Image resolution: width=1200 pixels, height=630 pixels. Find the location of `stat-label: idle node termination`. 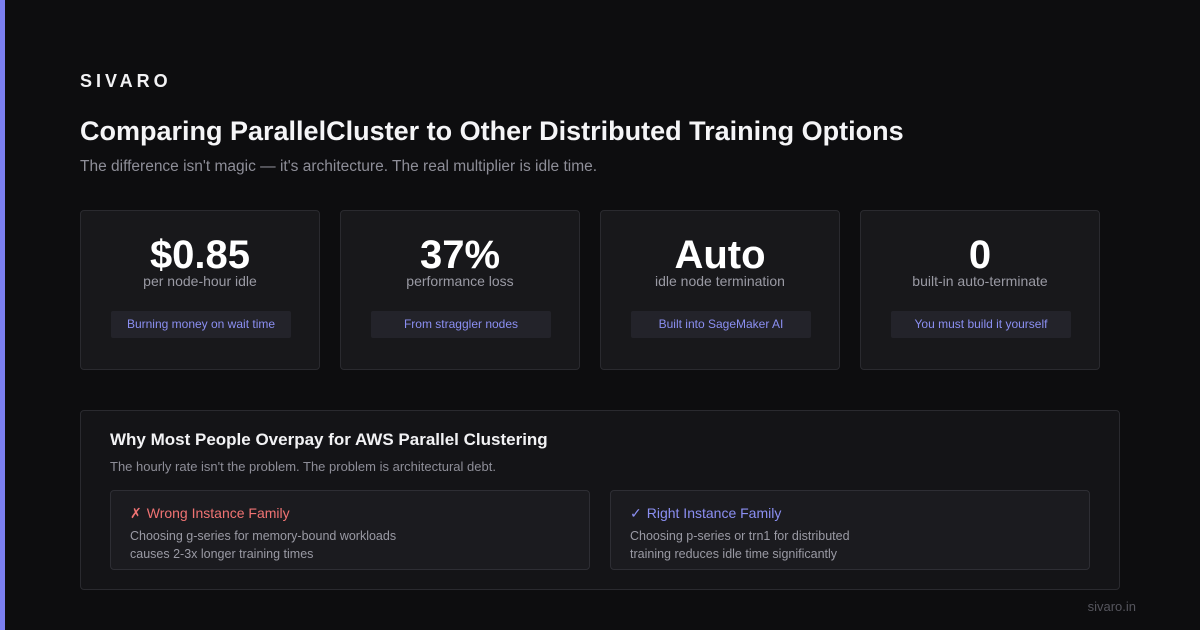

stat-label: idle node termination is located at coordinates (720, 281).